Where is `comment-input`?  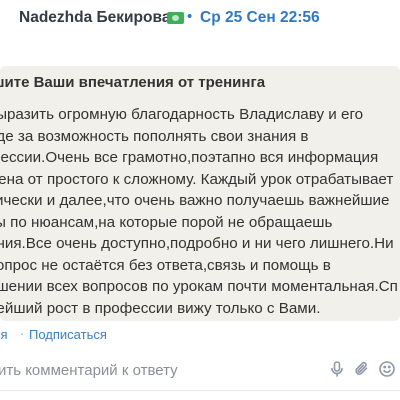 comment-input is located at coordinates (160, 370).